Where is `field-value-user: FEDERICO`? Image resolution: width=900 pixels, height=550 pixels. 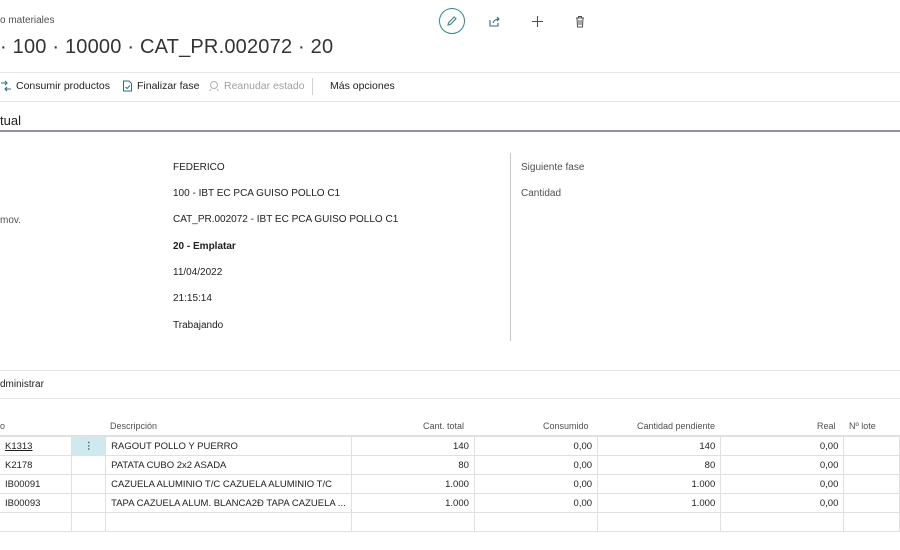
field-value-user: FEDERICO is located at coordinates (199, 167).